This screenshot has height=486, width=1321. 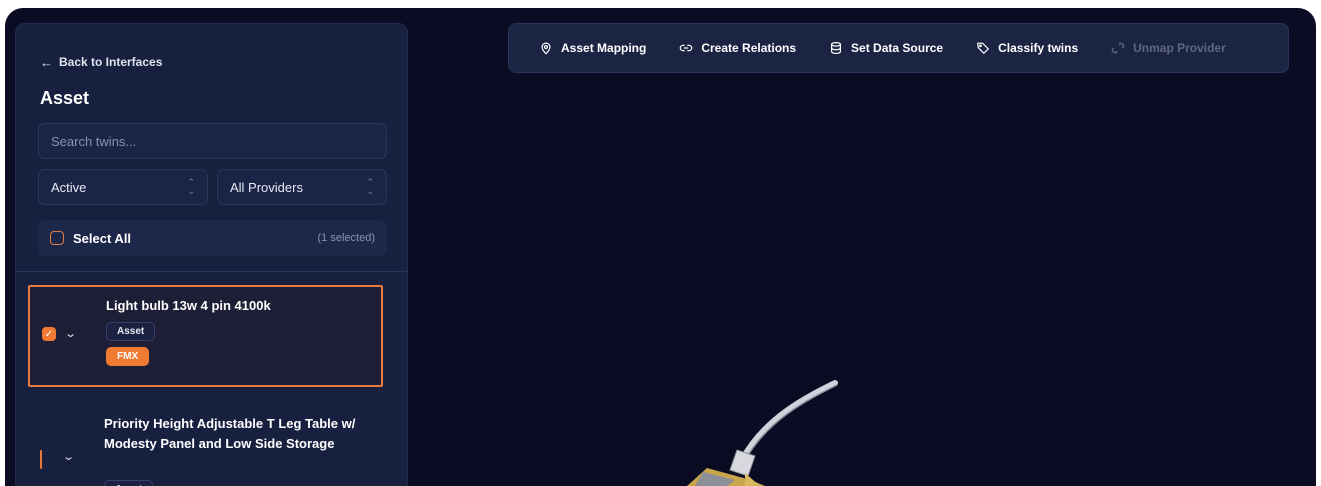 I want to click on item-checkbox: ✓, so click(x=49, y=334).